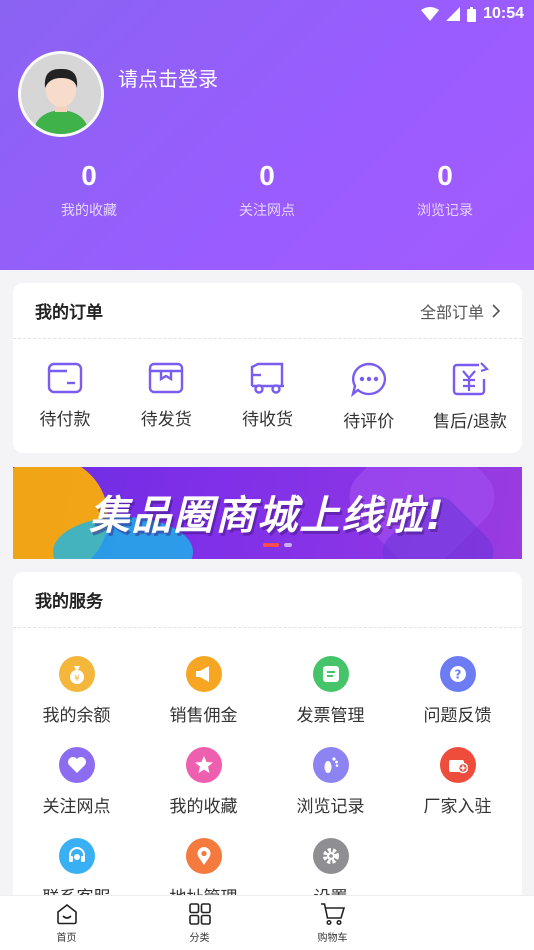  I want to click on banner-pagination, so click(277, 545).